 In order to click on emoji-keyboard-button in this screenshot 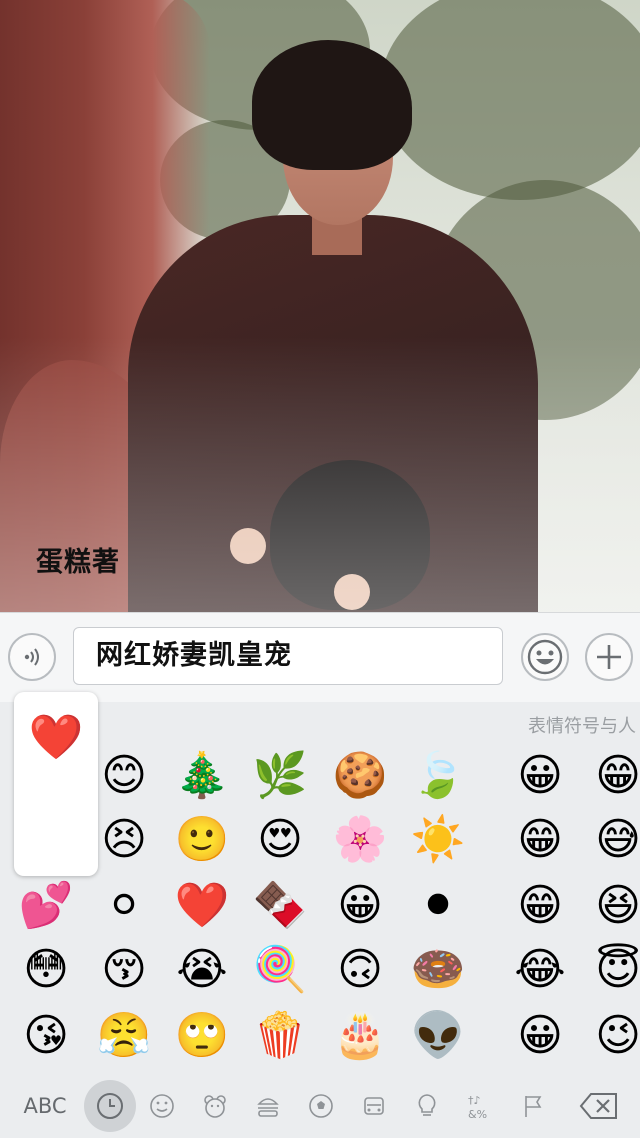, I will do `click(545, 657)`.